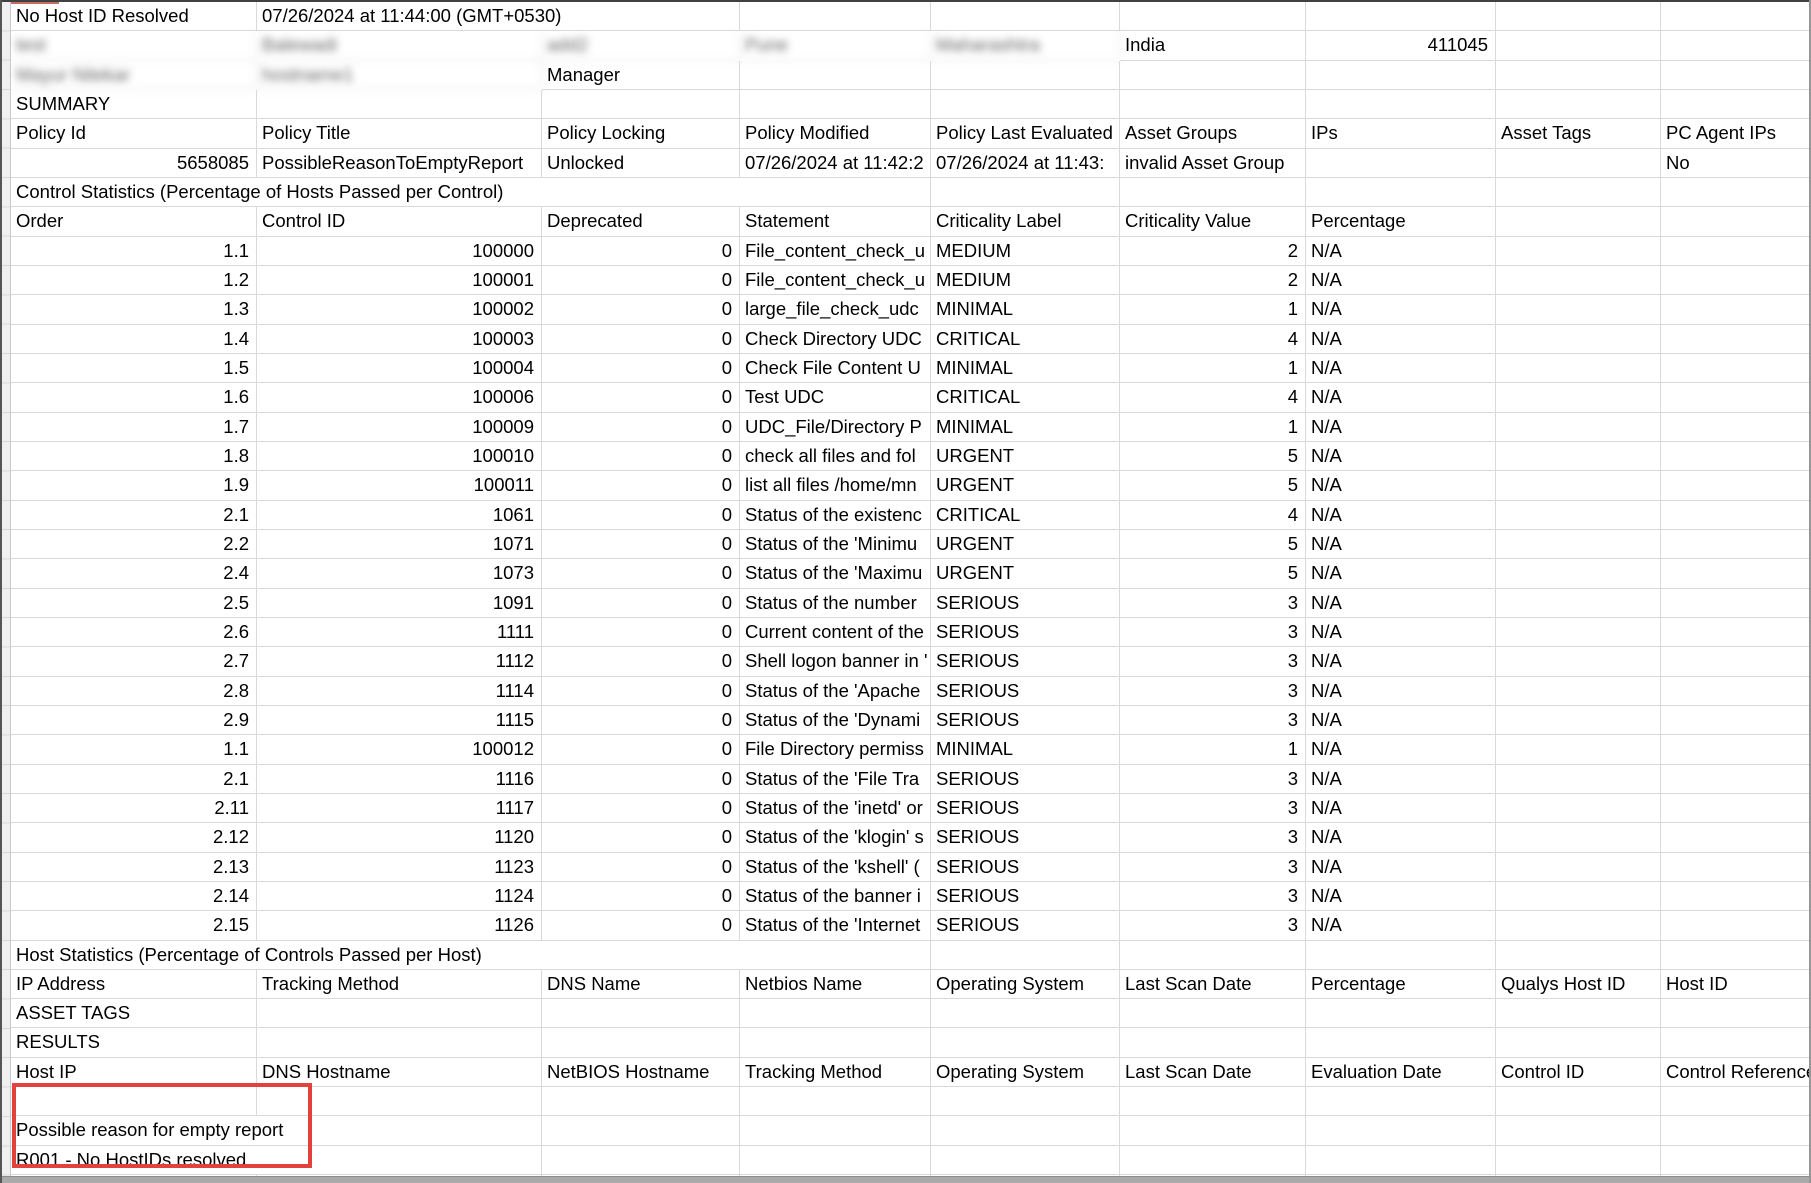  What do you see at coordinates (134, 163) in the screenshot?
I see `sheet-cell: 5658085` at bounding box center [134, 163].